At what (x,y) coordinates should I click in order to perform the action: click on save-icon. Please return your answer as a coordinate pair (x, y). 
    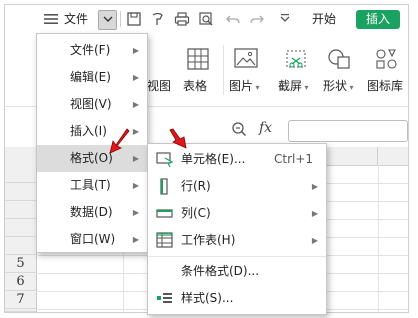
    Looking at the image, I should click on (134, 19).